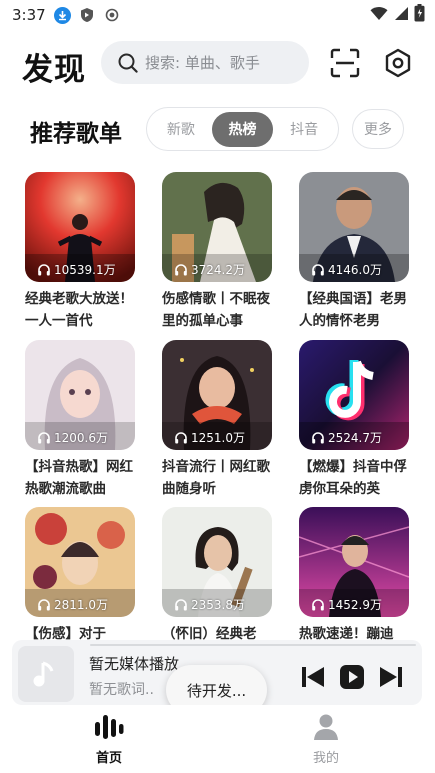  What do you see at coordinates (81, 605) in the screenshot?
I see `play-count-text: 2811.0万` at bounding box center [81, 605].